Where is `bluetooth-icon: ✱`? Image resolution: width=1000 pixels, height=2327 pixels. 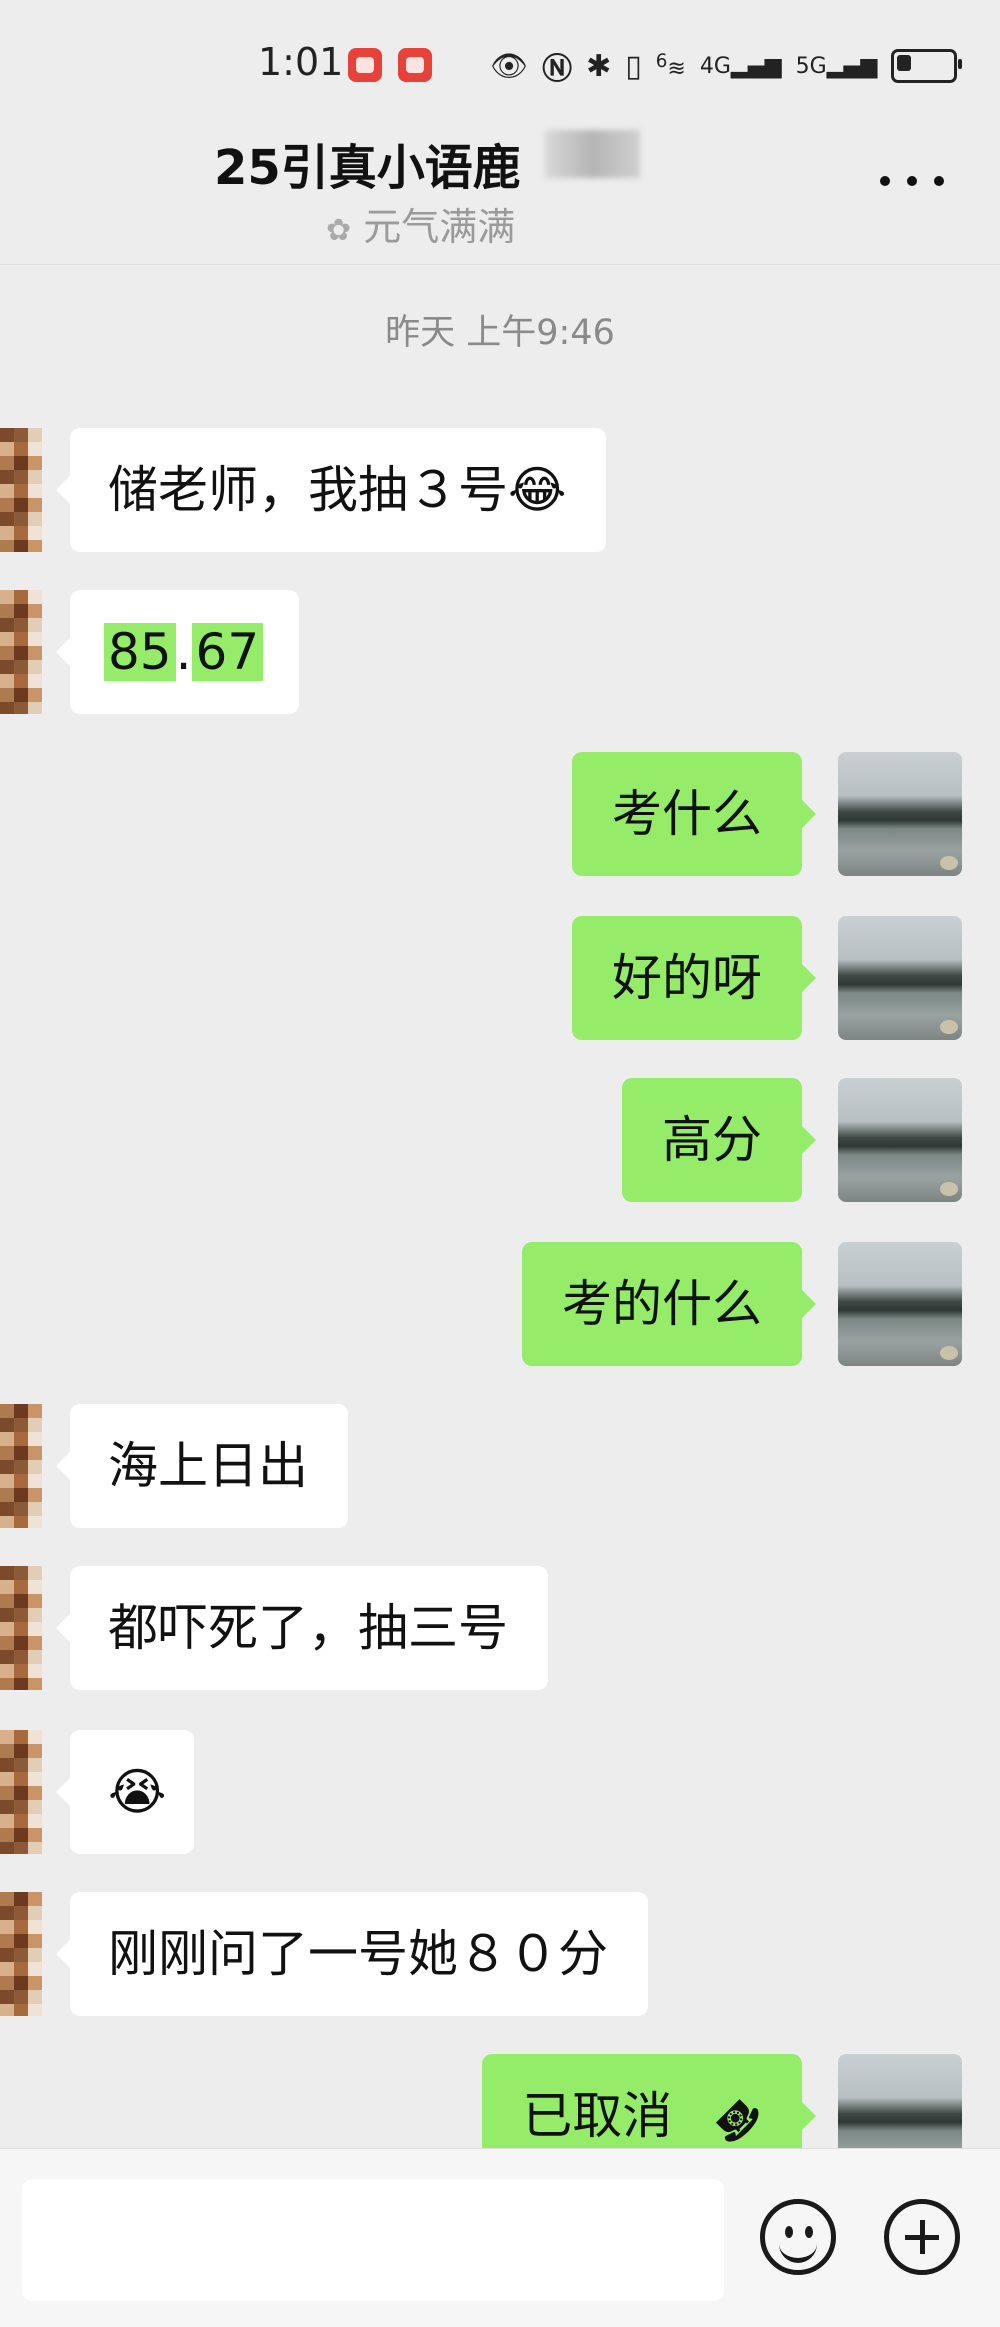
bluetooth-icon: ✱ is located at coordinates (599, 66).